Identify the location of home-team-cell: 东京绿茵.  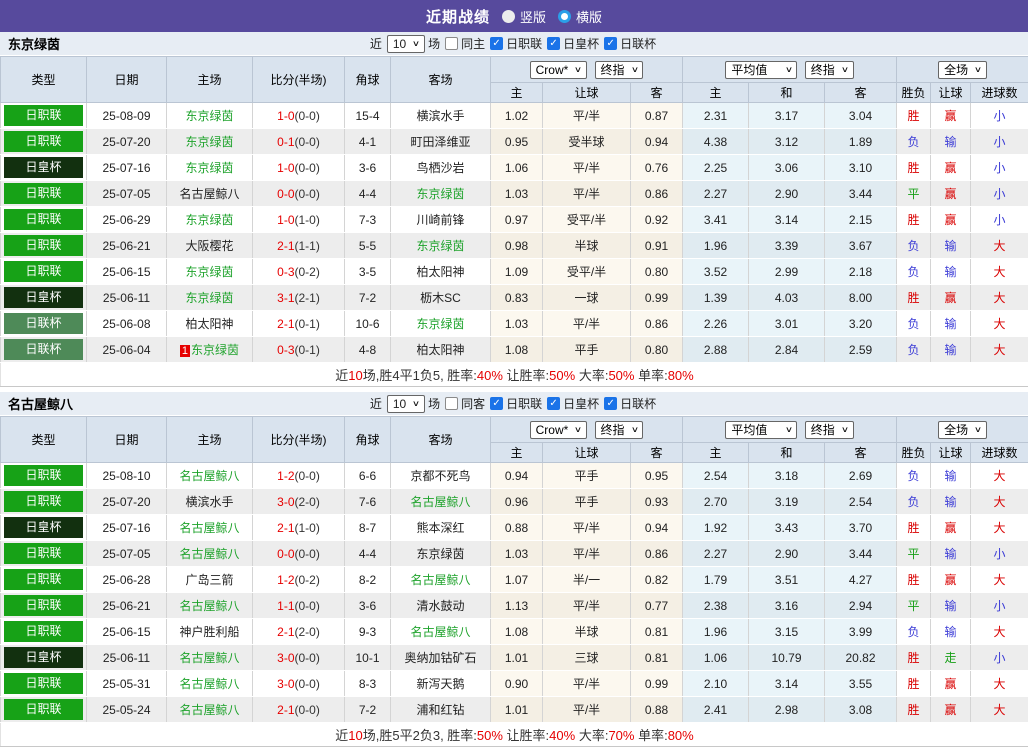
(210, 220).